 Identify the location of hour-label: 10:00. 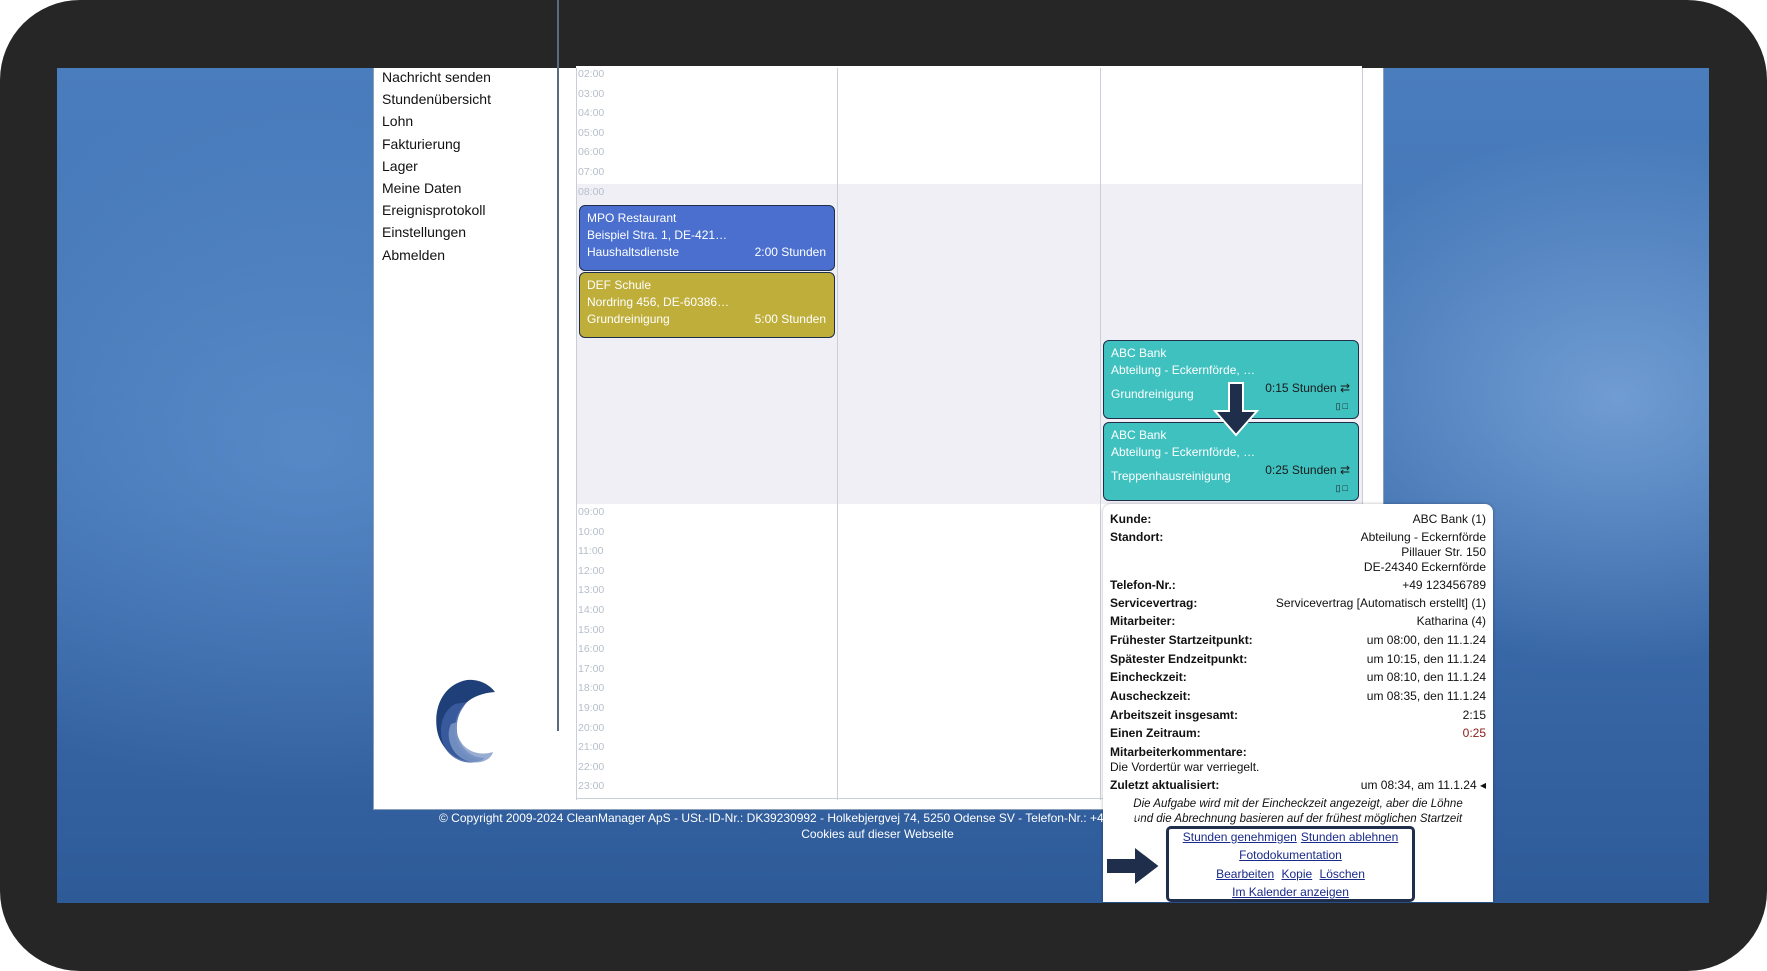
(591, 531).